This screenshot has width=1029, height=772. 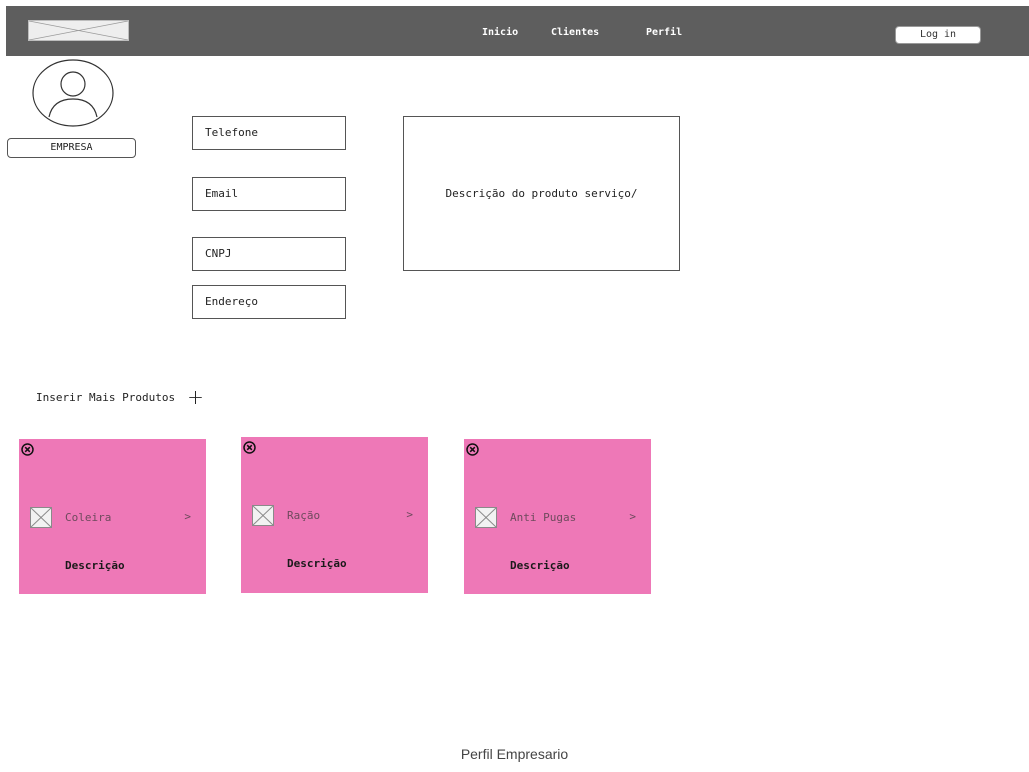 What do you see at coordinates (334, 515) in the screenshot?
I see `product-card: Ração > Descrição` at bounding box center [334, 515].